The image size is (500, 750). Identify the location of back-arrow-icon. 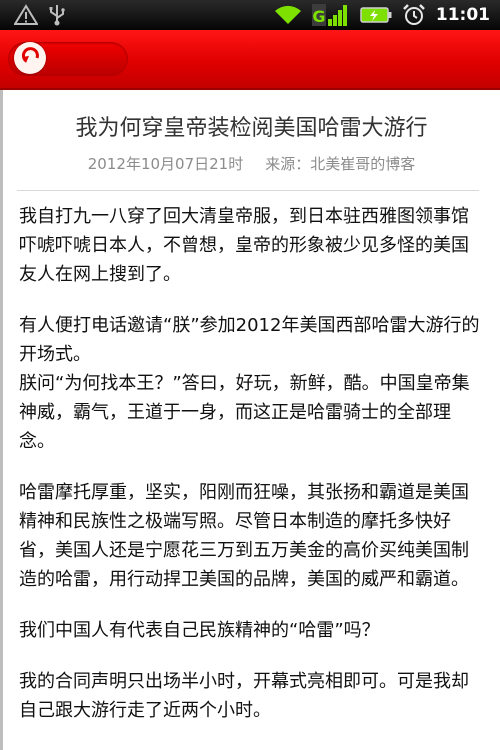
(30, 58).